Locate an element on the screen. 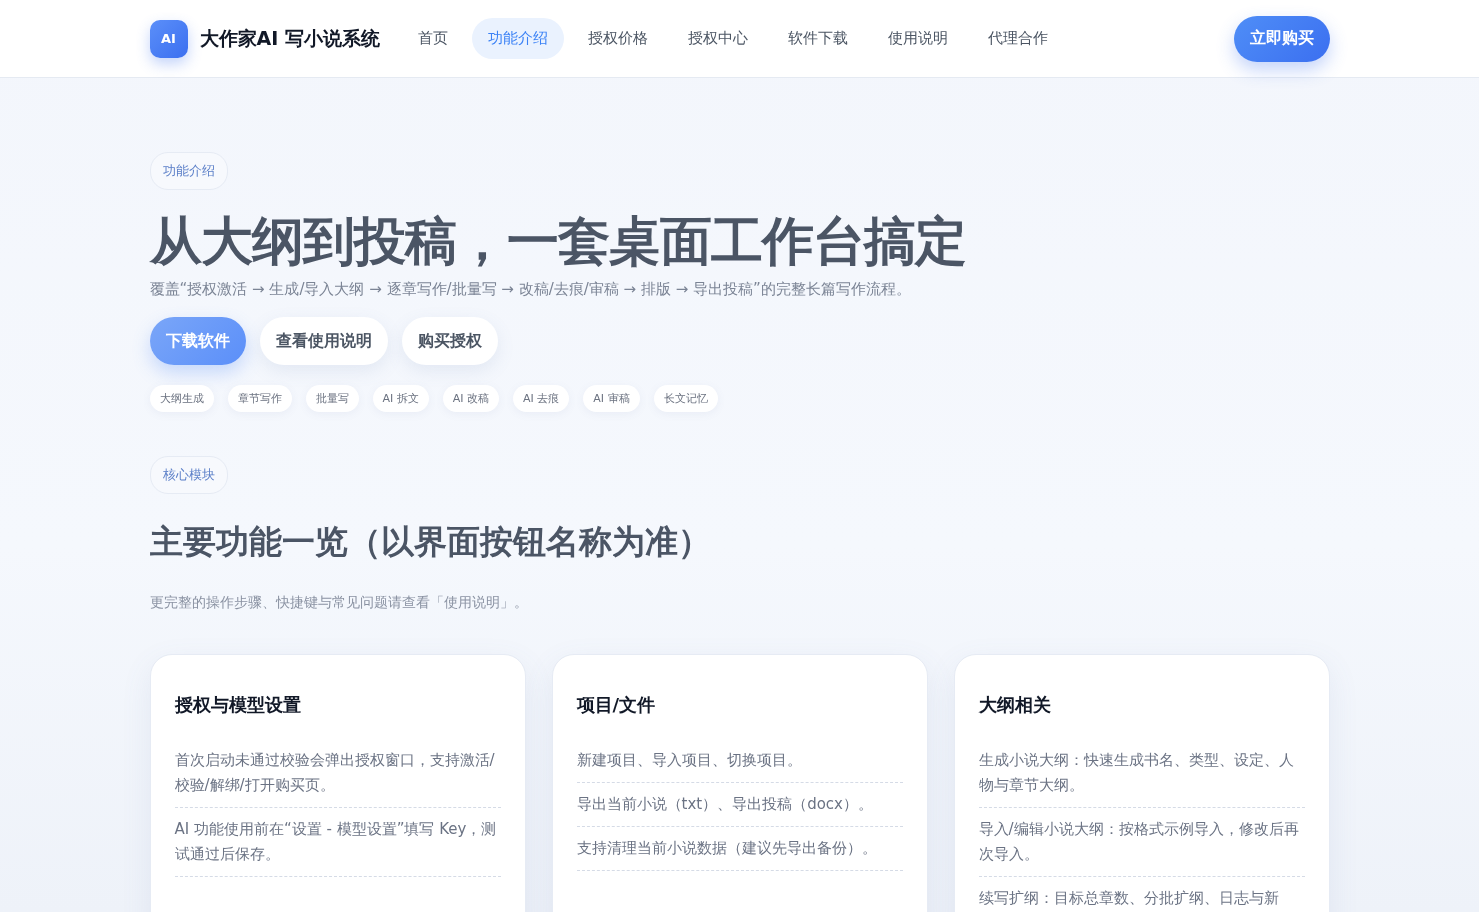  feature-item: 新建项目、导入项目、切换项目。 is located at coordinates (739, 761).